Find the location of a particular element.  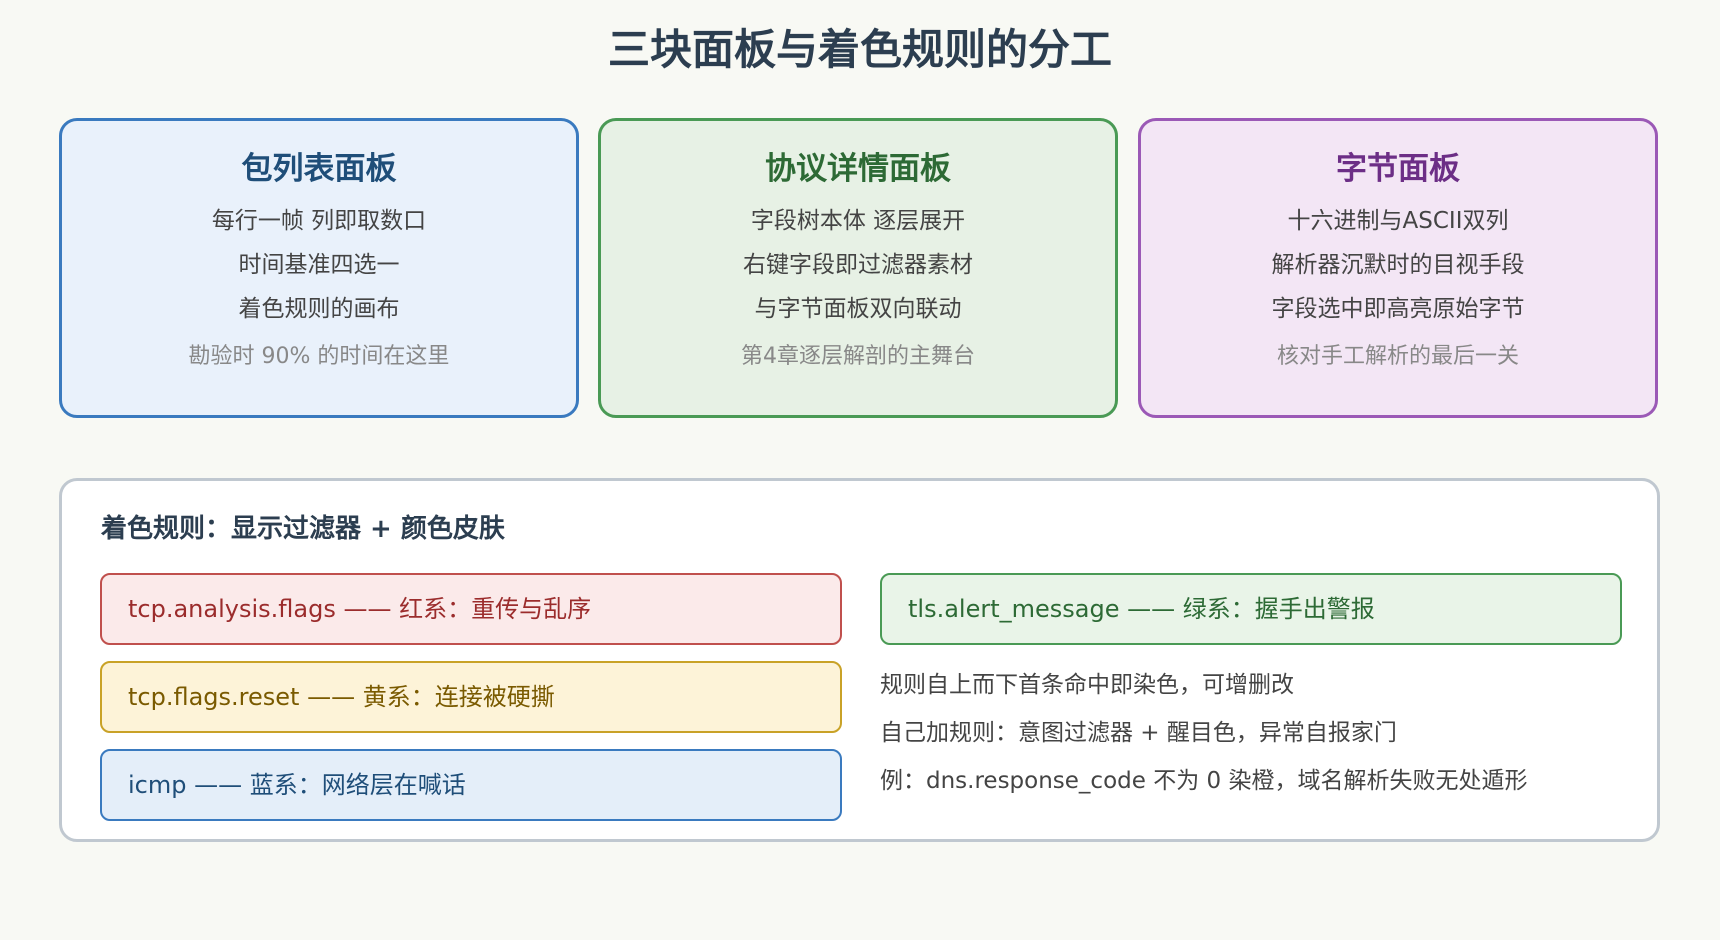

panel-lines: 十六进制与ASCII双列 解析器沉默时的目视手段 字段选中即高亮原始字节 is located at coordinates (1398, 265).